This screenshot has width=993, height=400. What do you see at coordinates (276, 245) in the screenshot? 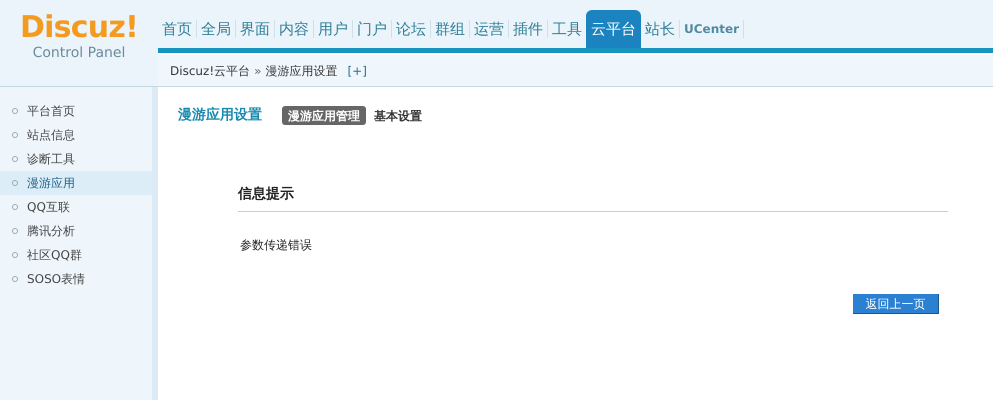
I see `message-text: 参数传递错误` at bounding box center [276, 245].